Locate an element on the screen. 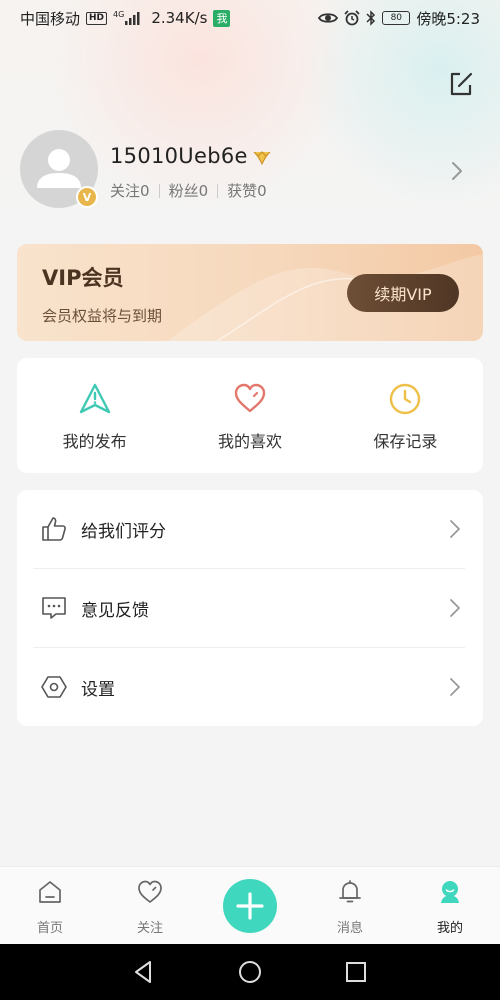 This screenshot has width=500, height=1000. stat-followers: 粉丝0 is located at coordinates (189, 190).